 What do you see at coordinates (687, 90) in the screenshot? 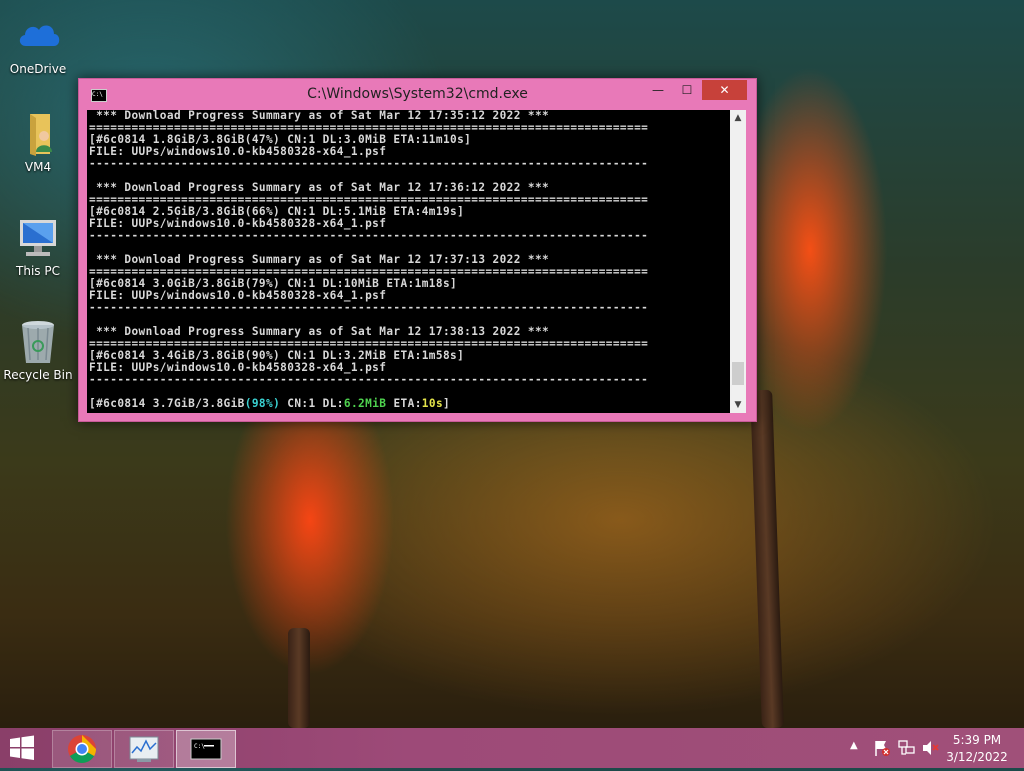
I see `maximize-button: ☐` at bounding box center [687, 90].